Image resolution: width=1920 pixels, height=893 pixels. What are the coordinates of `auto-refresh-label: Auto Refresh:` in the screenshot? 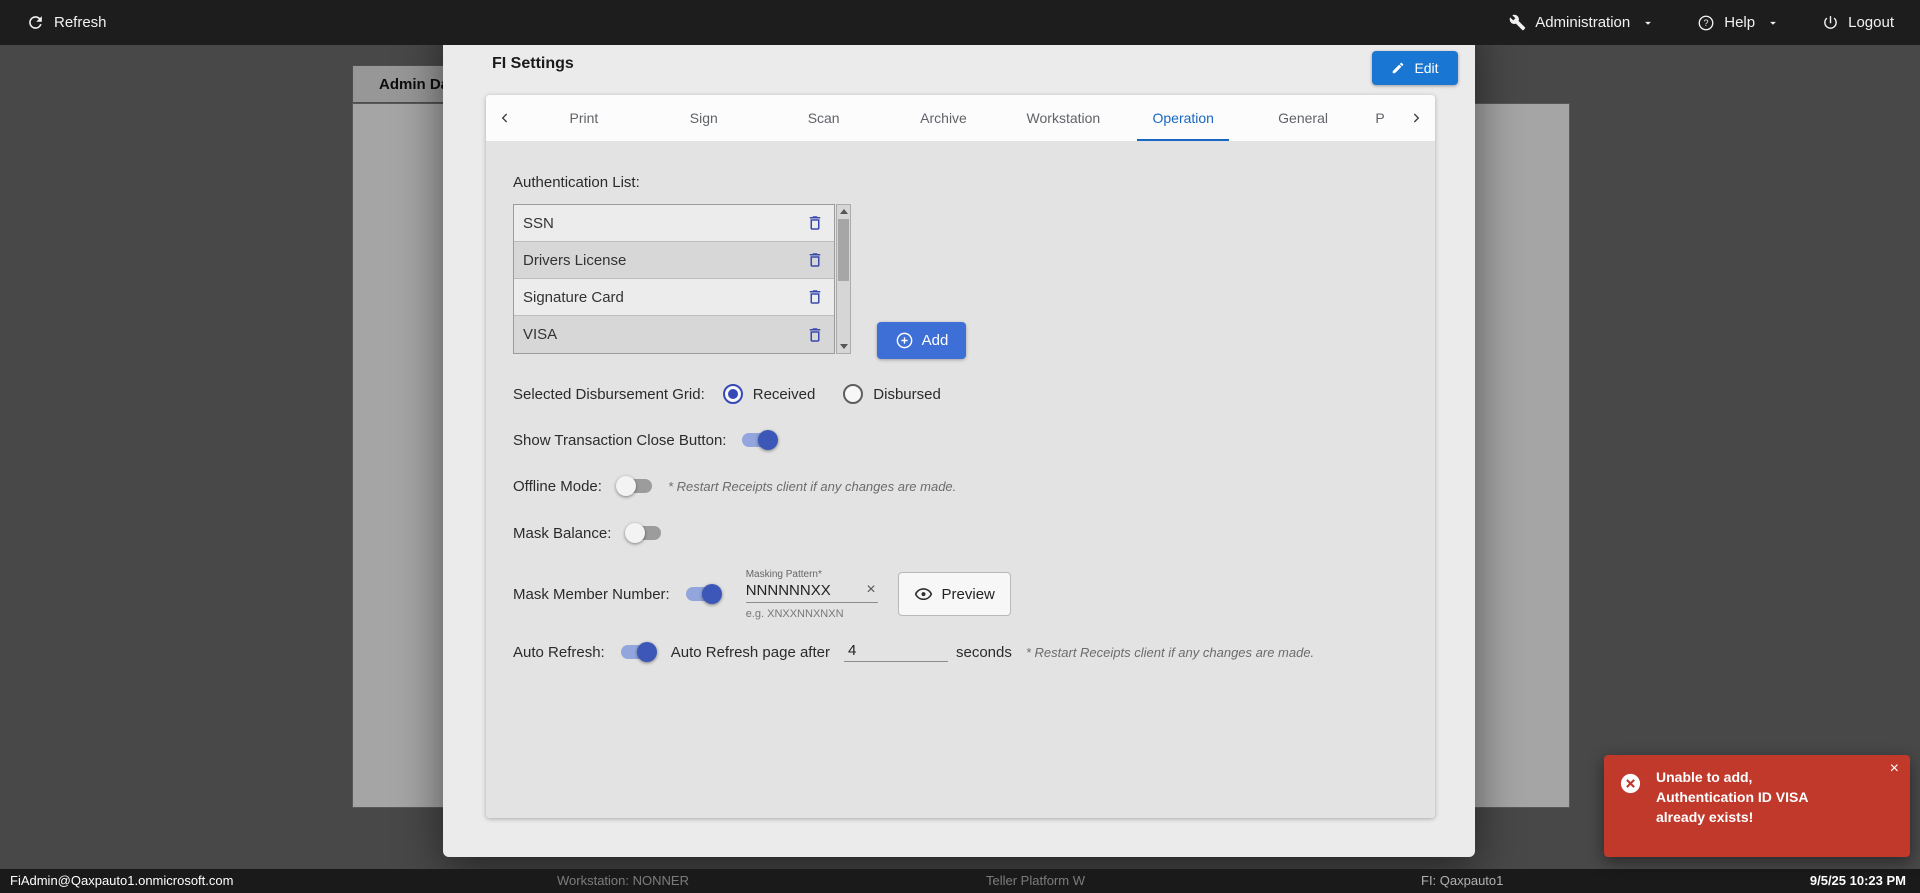 It's located at (559, 652).